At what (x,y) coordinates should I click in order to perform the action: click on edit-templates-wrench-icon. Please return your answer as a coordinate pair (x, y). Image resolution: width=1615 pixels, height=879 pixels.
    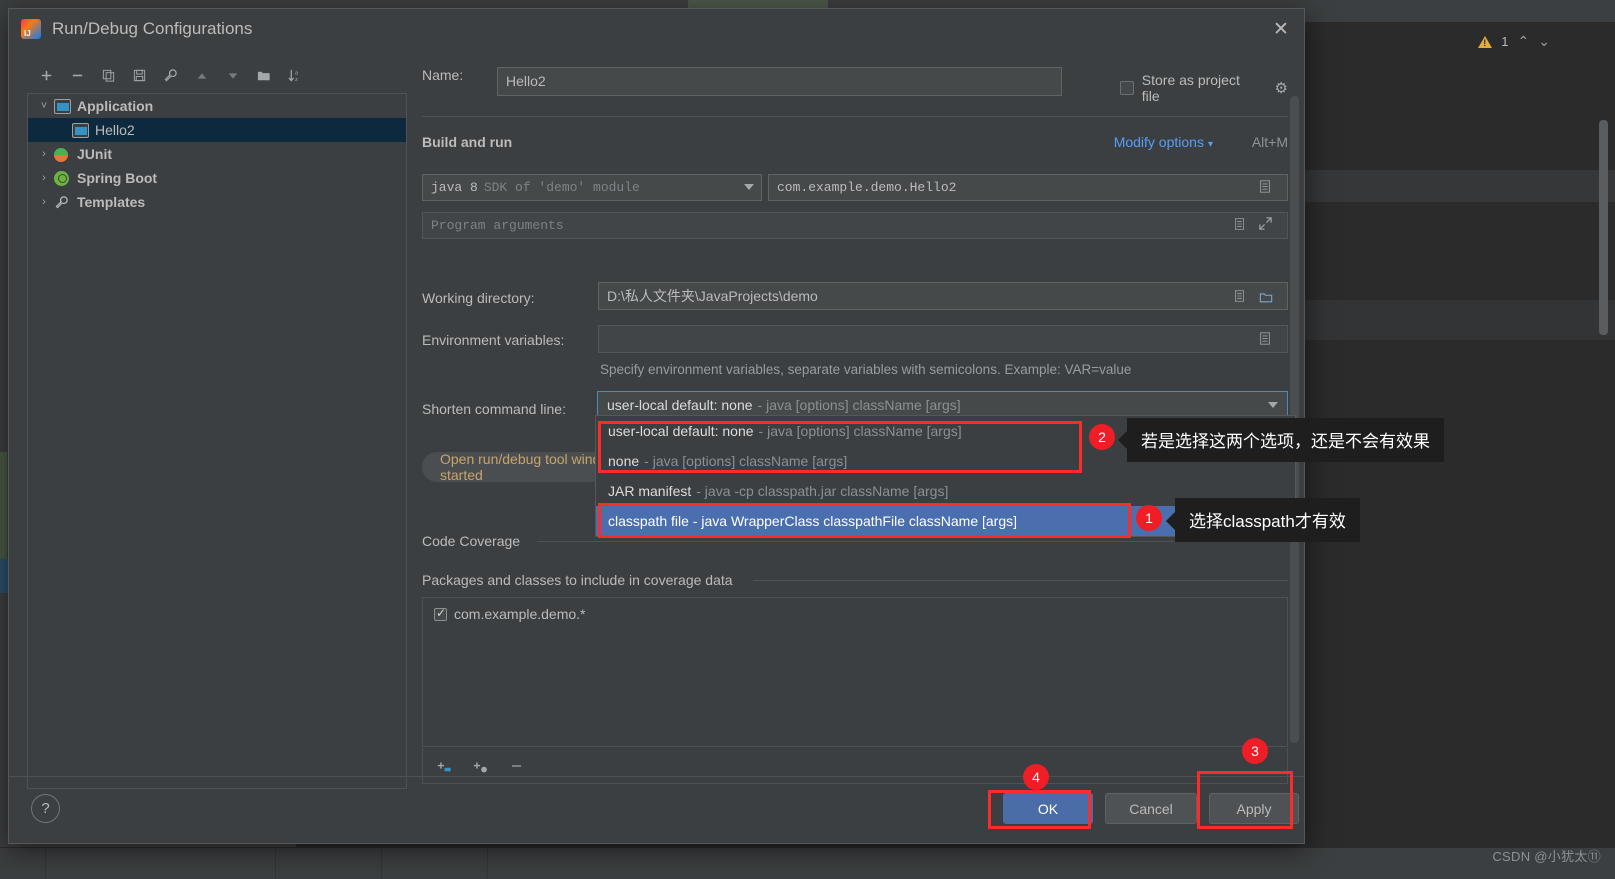
    Looking at the image, I should click on (170, 76).